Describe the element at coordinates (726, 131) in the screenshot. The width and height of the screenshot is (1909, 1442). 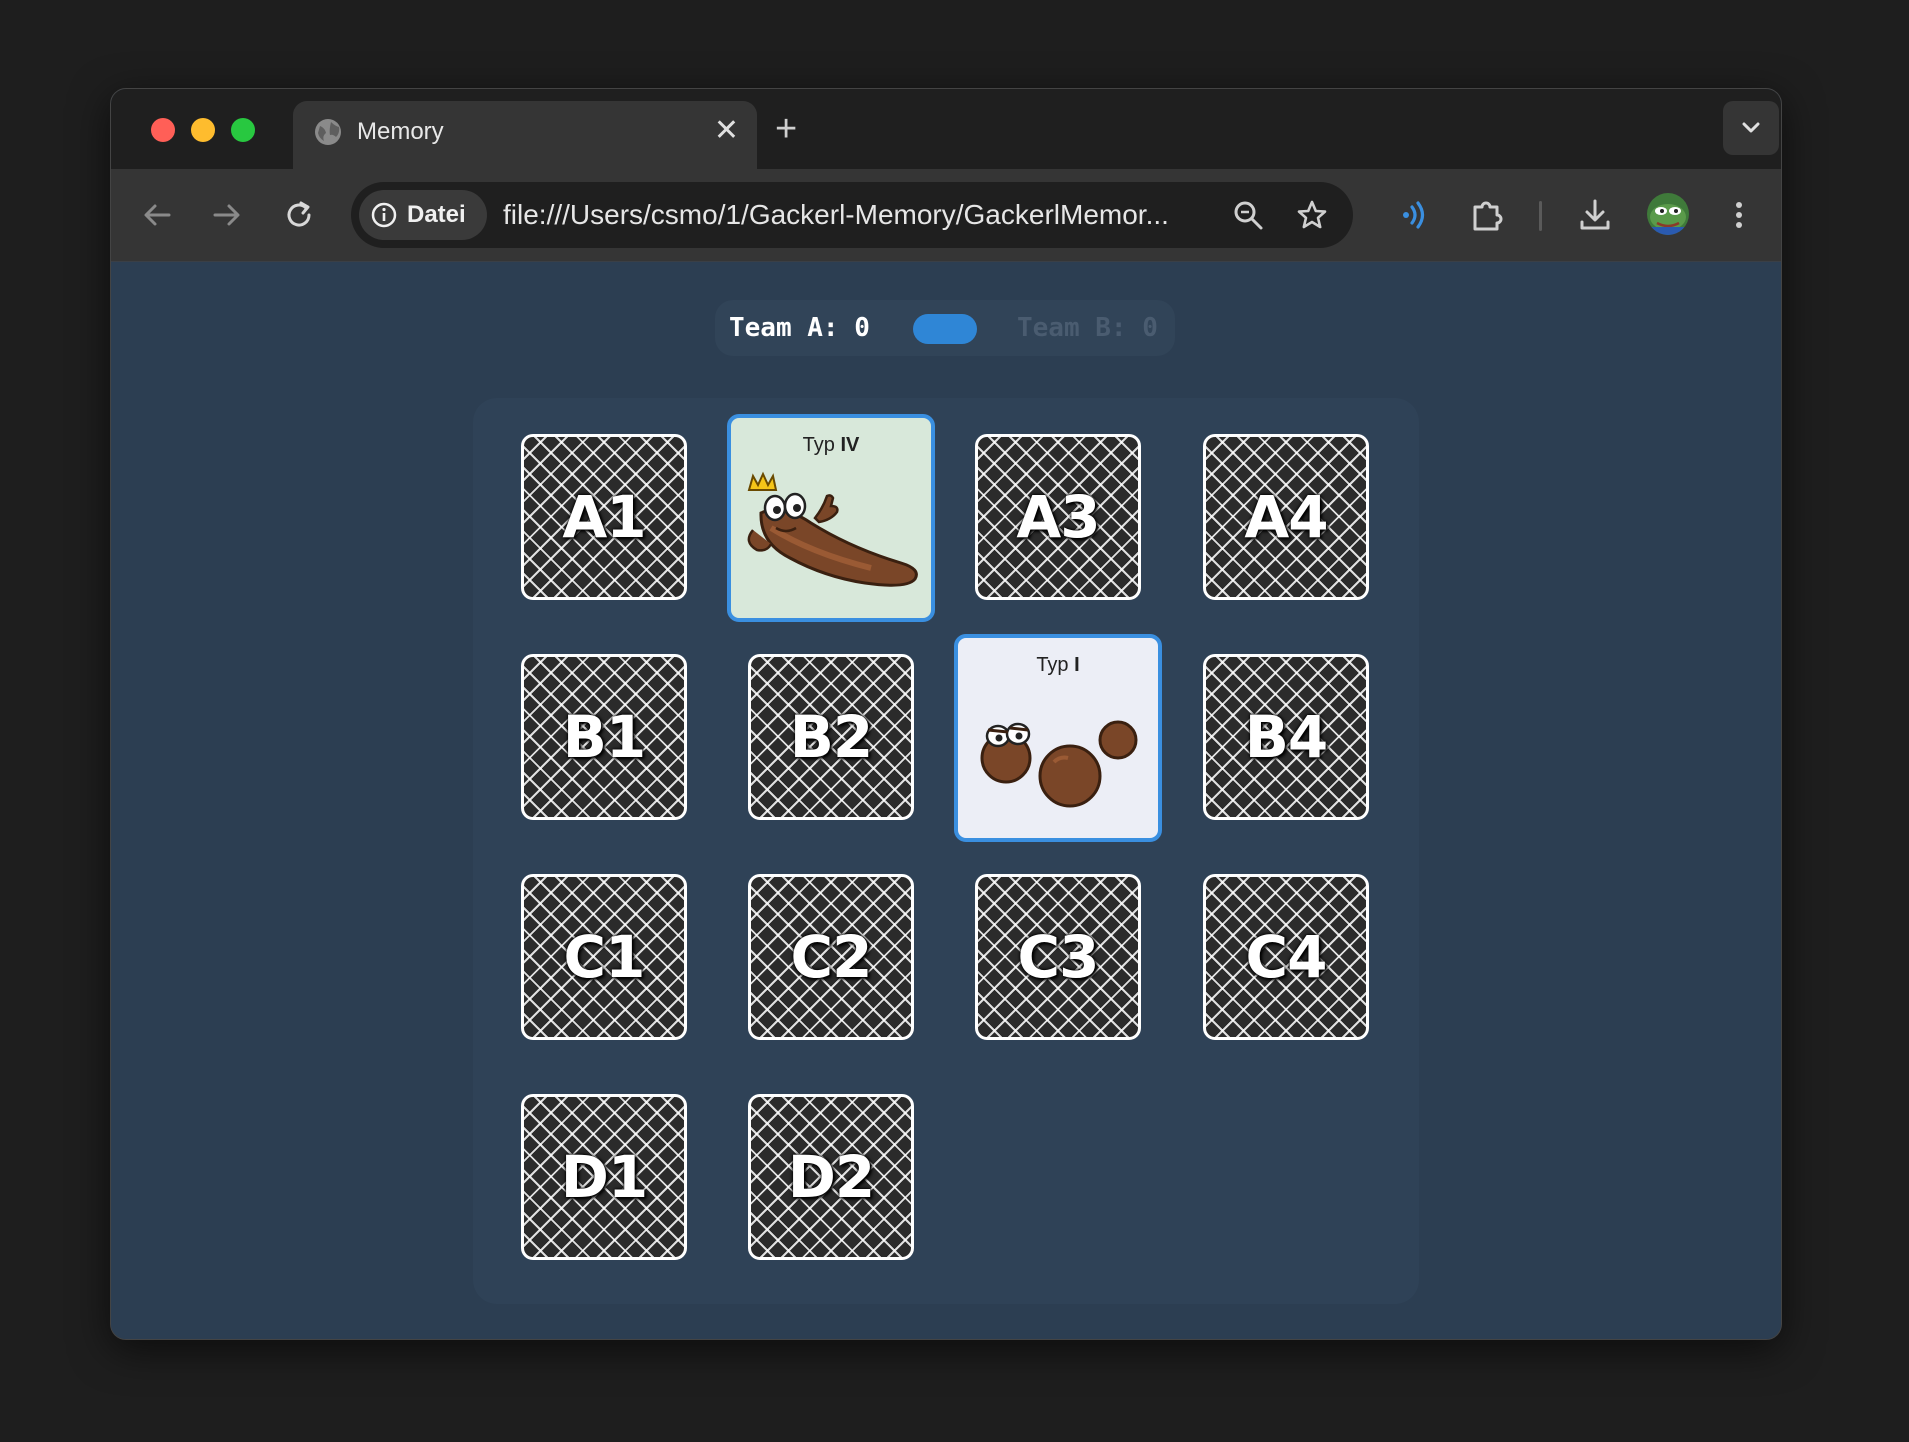
I see `tab-close-icon: ✕` at that location.